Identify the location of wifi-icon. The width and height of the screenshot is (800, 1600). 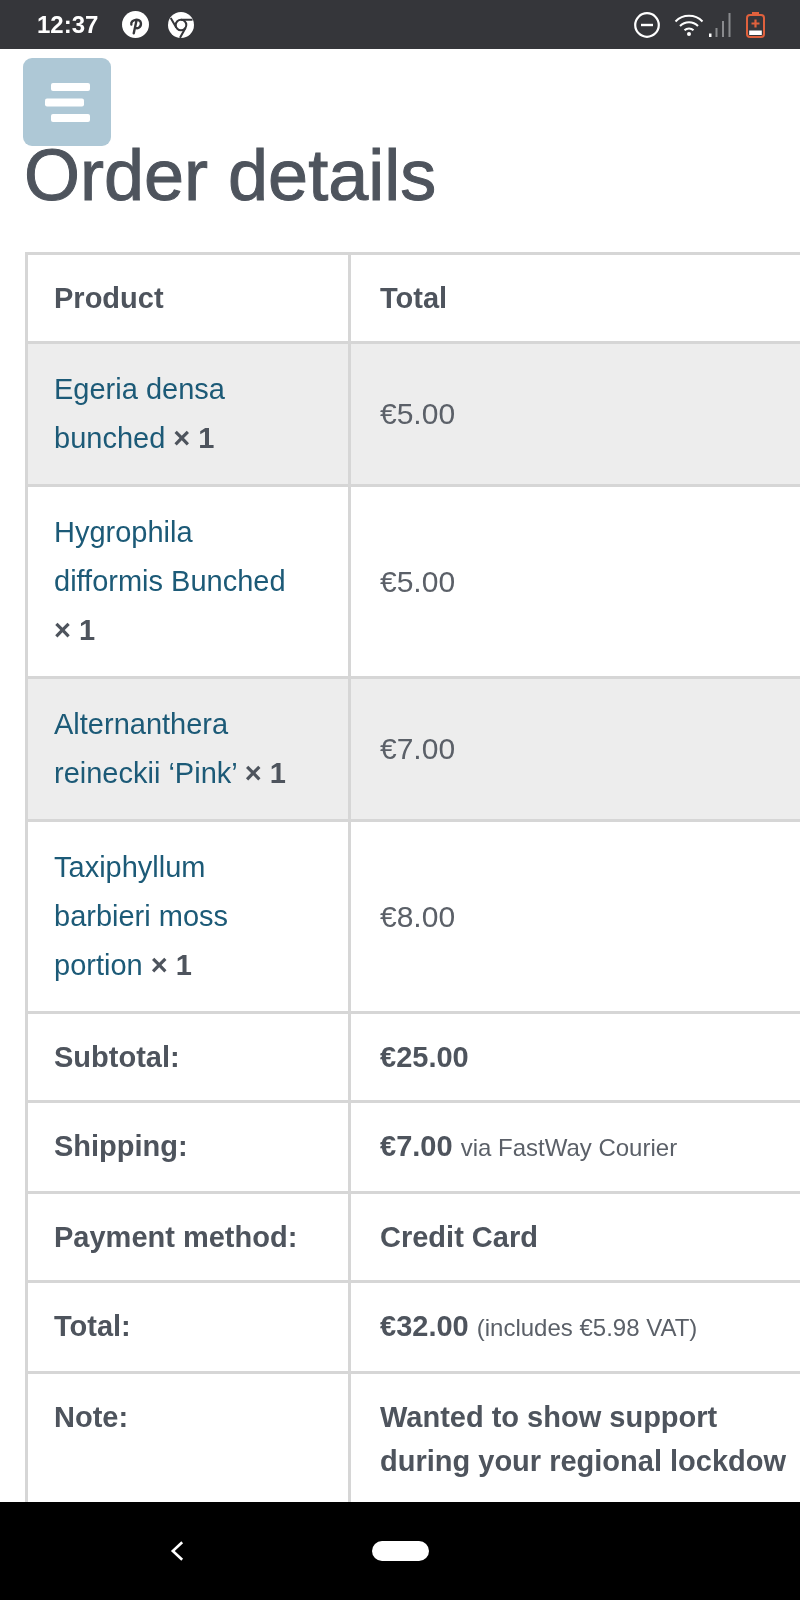
(689, 24).